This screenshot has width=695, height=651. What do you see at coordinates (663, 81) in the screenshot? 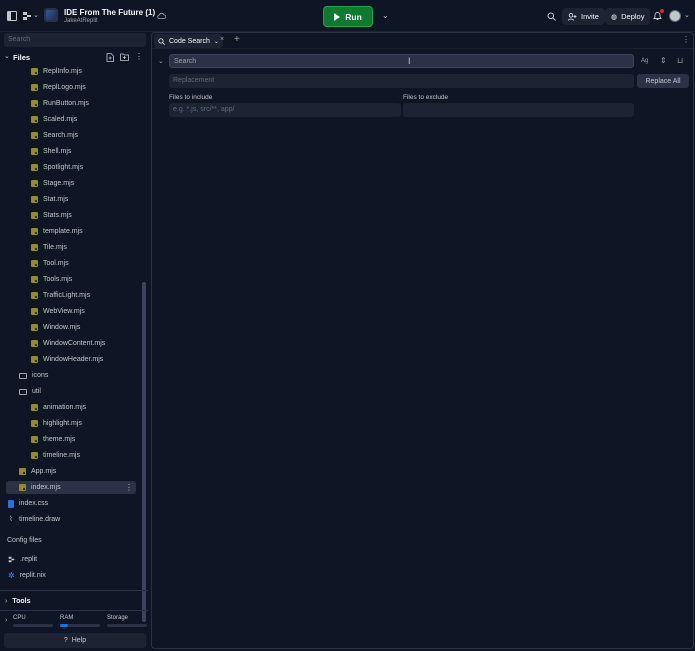
I see `replace-all-button: Replace All` at bounding box center [663, 81].